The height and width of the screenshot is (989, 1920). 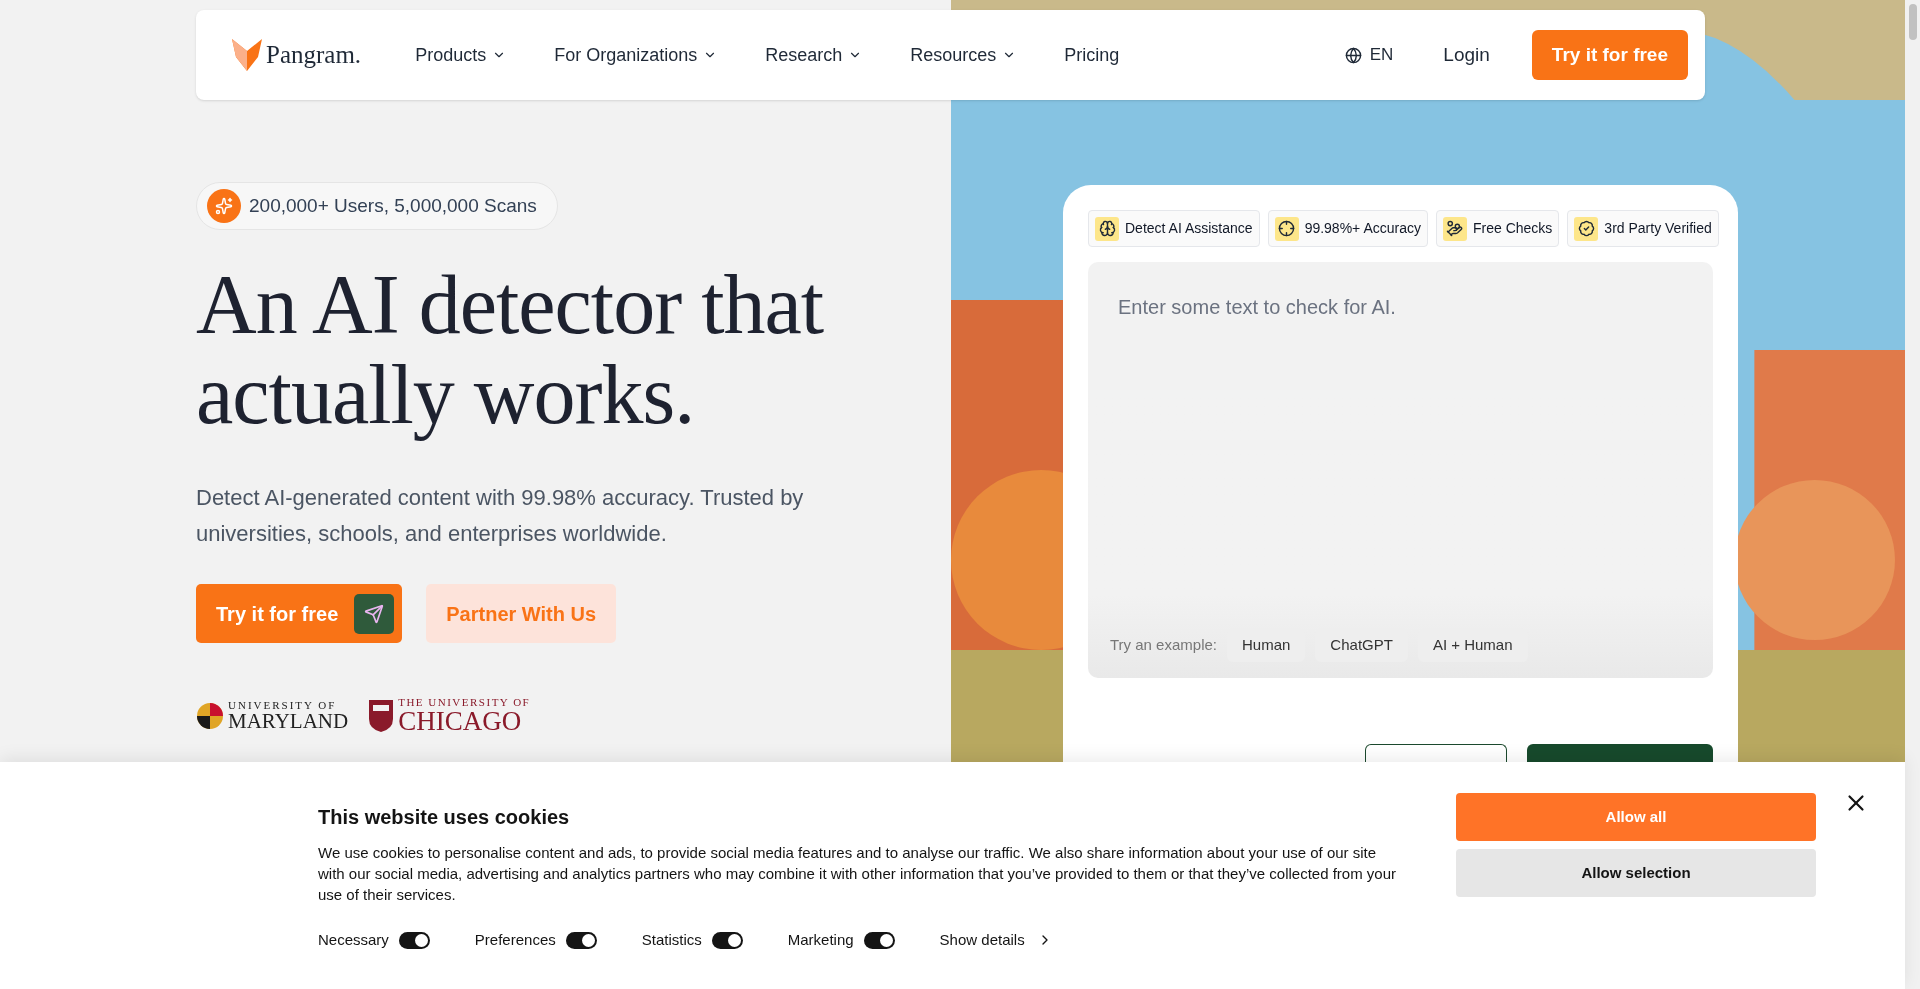 What do you see at coordinates (500, 516) in the screenshot?
I see `subtitle: Detect AI-generated content with 99.98% accuracy. Trusted by universities, schools, and enterprises worldwide.` at bounding box center [500, 516].